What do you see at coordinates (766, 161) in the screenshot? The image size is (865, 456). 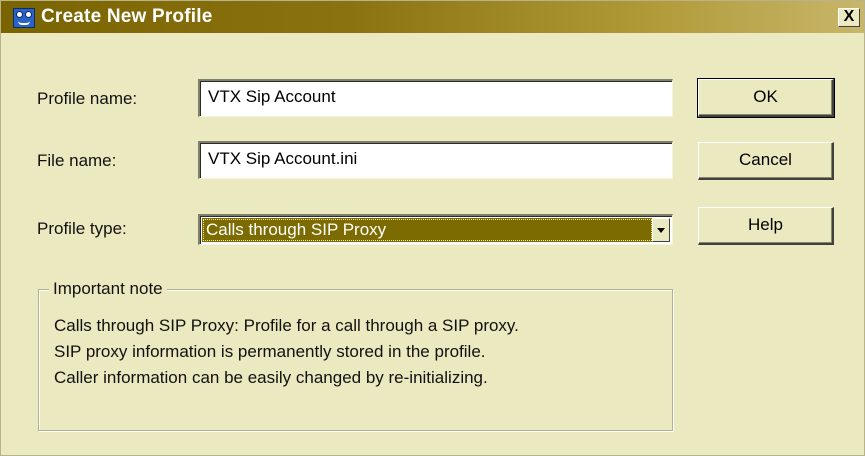 I see `cancel-button: Cancel` at bounding box center [766, 161].